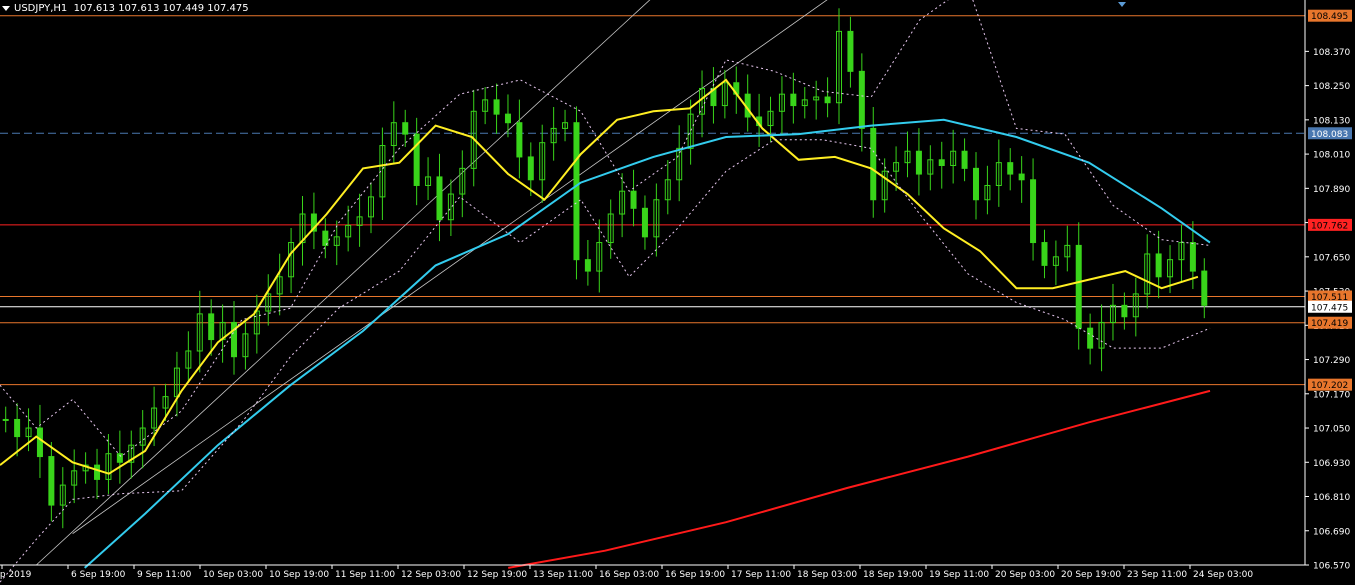  Describe the element at coordinates (497, 575) in the screenshot. I see `x-tick-label: 12 Sep 19:00` at that location.